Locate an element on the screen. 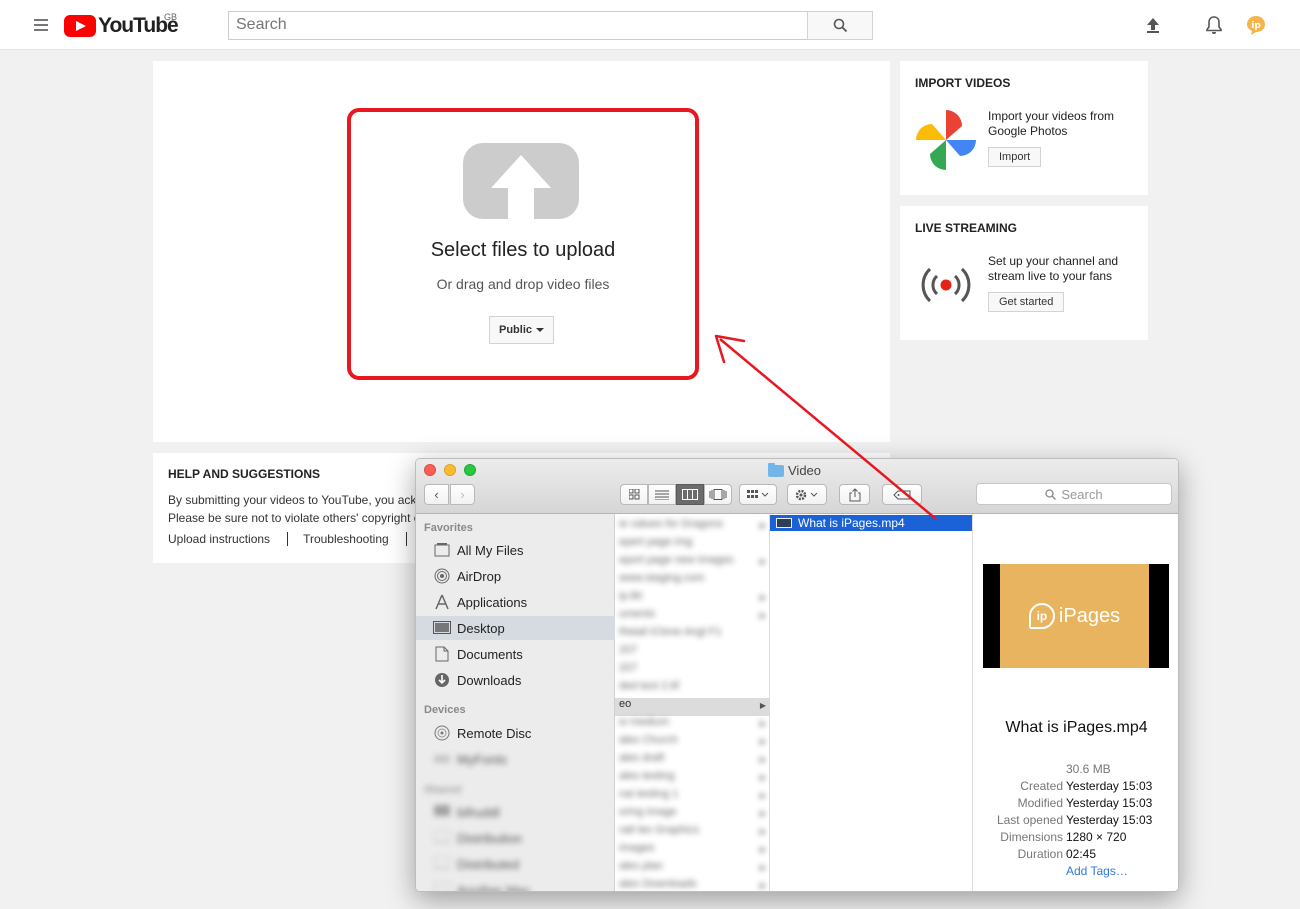 The height and width of the screenshot is (909, 1300). region-label: GB is located at coordinates (171, 17).